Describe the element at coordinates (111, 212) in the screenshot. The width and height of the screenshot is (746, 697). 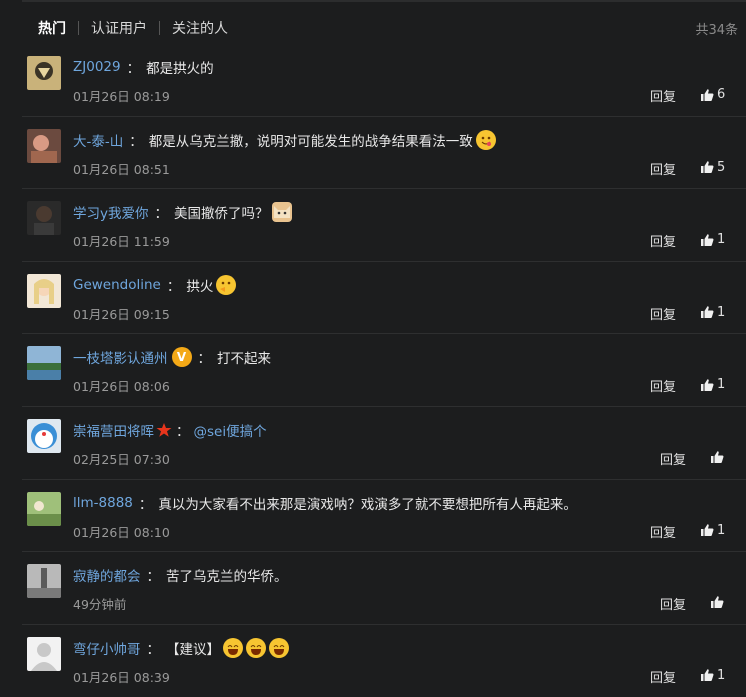
I see `comment-username: 学习y我爱你` at that location.